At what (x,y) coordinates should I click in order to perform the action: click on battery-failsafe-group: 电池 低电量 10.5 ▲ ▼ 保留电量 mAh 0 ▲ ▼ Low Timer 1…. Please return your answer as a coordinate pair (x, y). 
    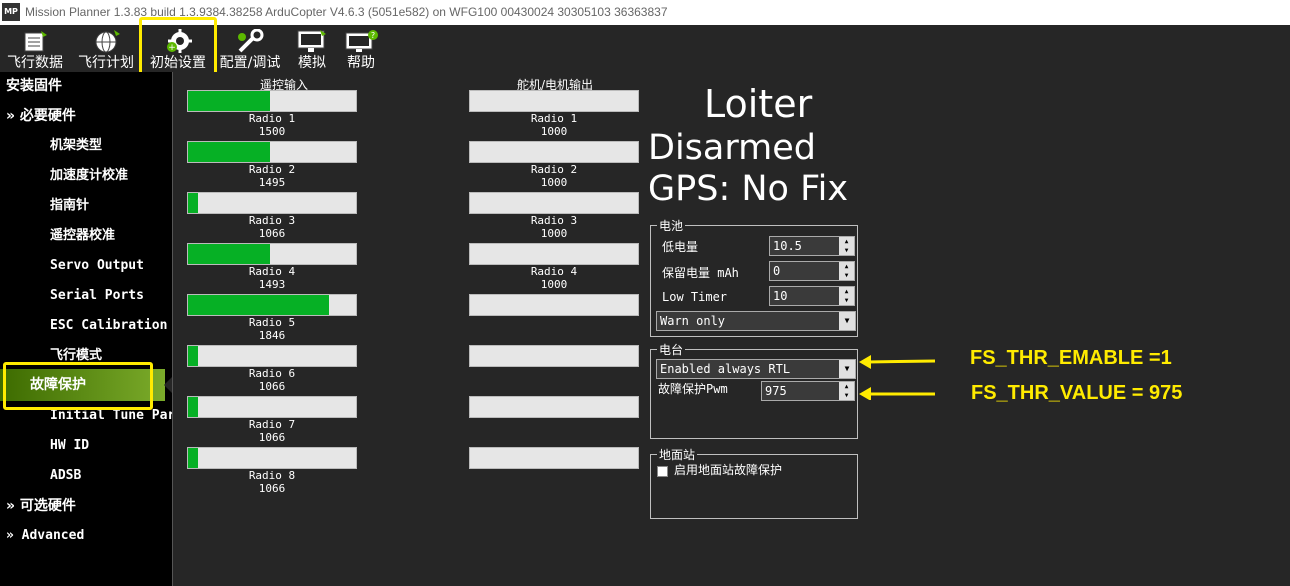
    Looking at the image, I should click on (754, 277).